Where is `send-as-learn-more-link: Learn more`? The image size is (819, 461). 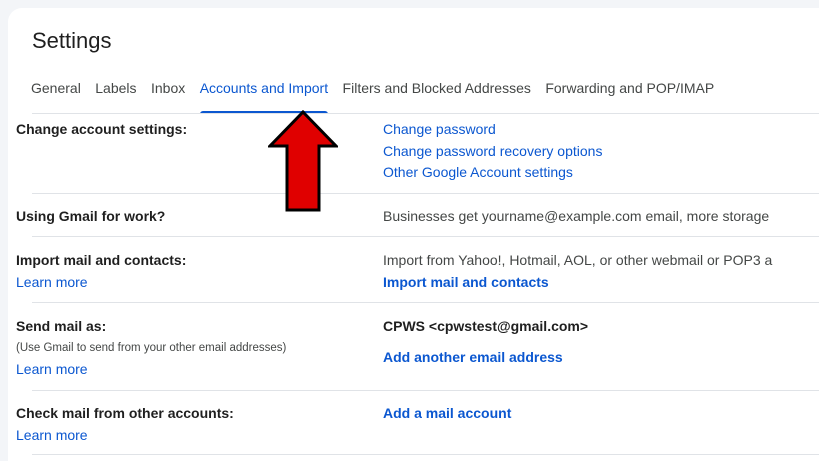 send-as-learn-more-link: Learn more is located at coordinates (52, 369).